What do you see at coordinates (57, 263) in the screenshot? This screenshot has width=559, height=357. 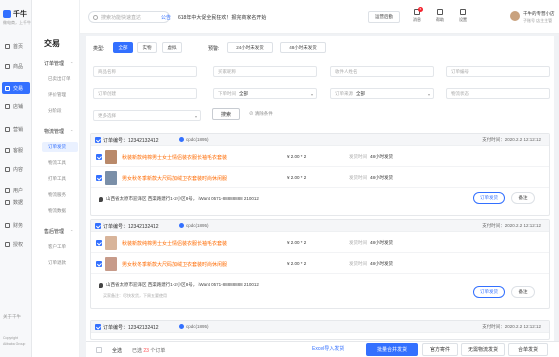 I see `sub-nav-item: 订单退款` at bounding box center [57, 263].